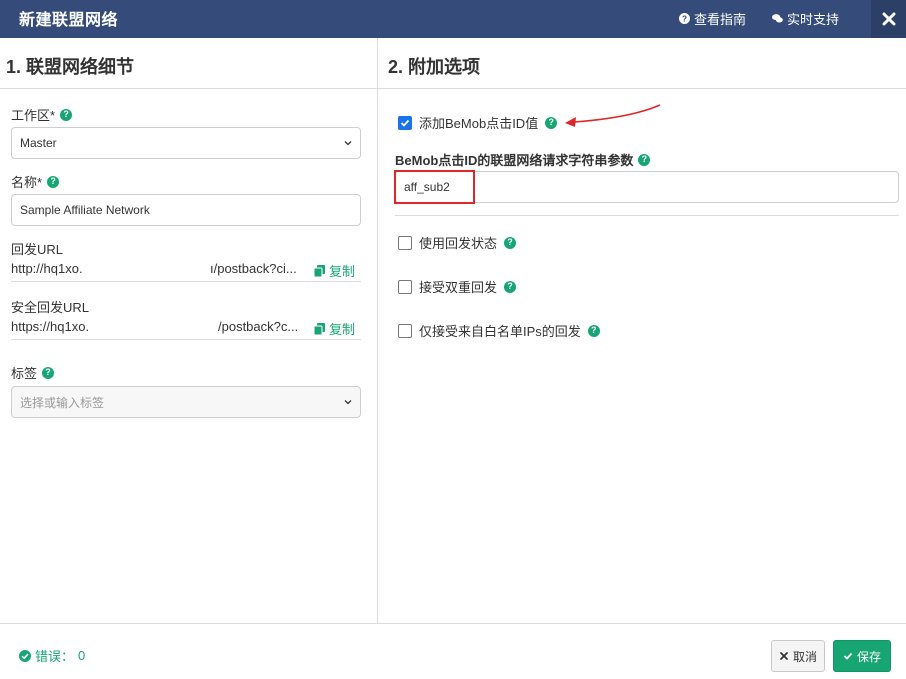 Image resolution: width=906 pixels, height=679 pixels. What do you see at coordinates (186, 210) in the screenshot?
I see `name-input: Sample Affiliate Network` at bounding box center [186, 210].